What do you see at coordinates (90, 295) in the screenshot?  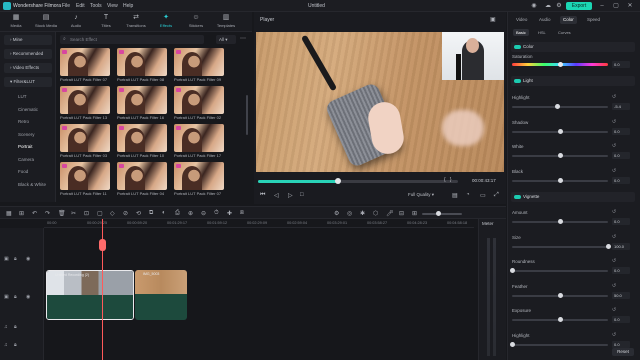 I see `video-clip: Untitled Recording (2)` at bounding box center [90, 295].